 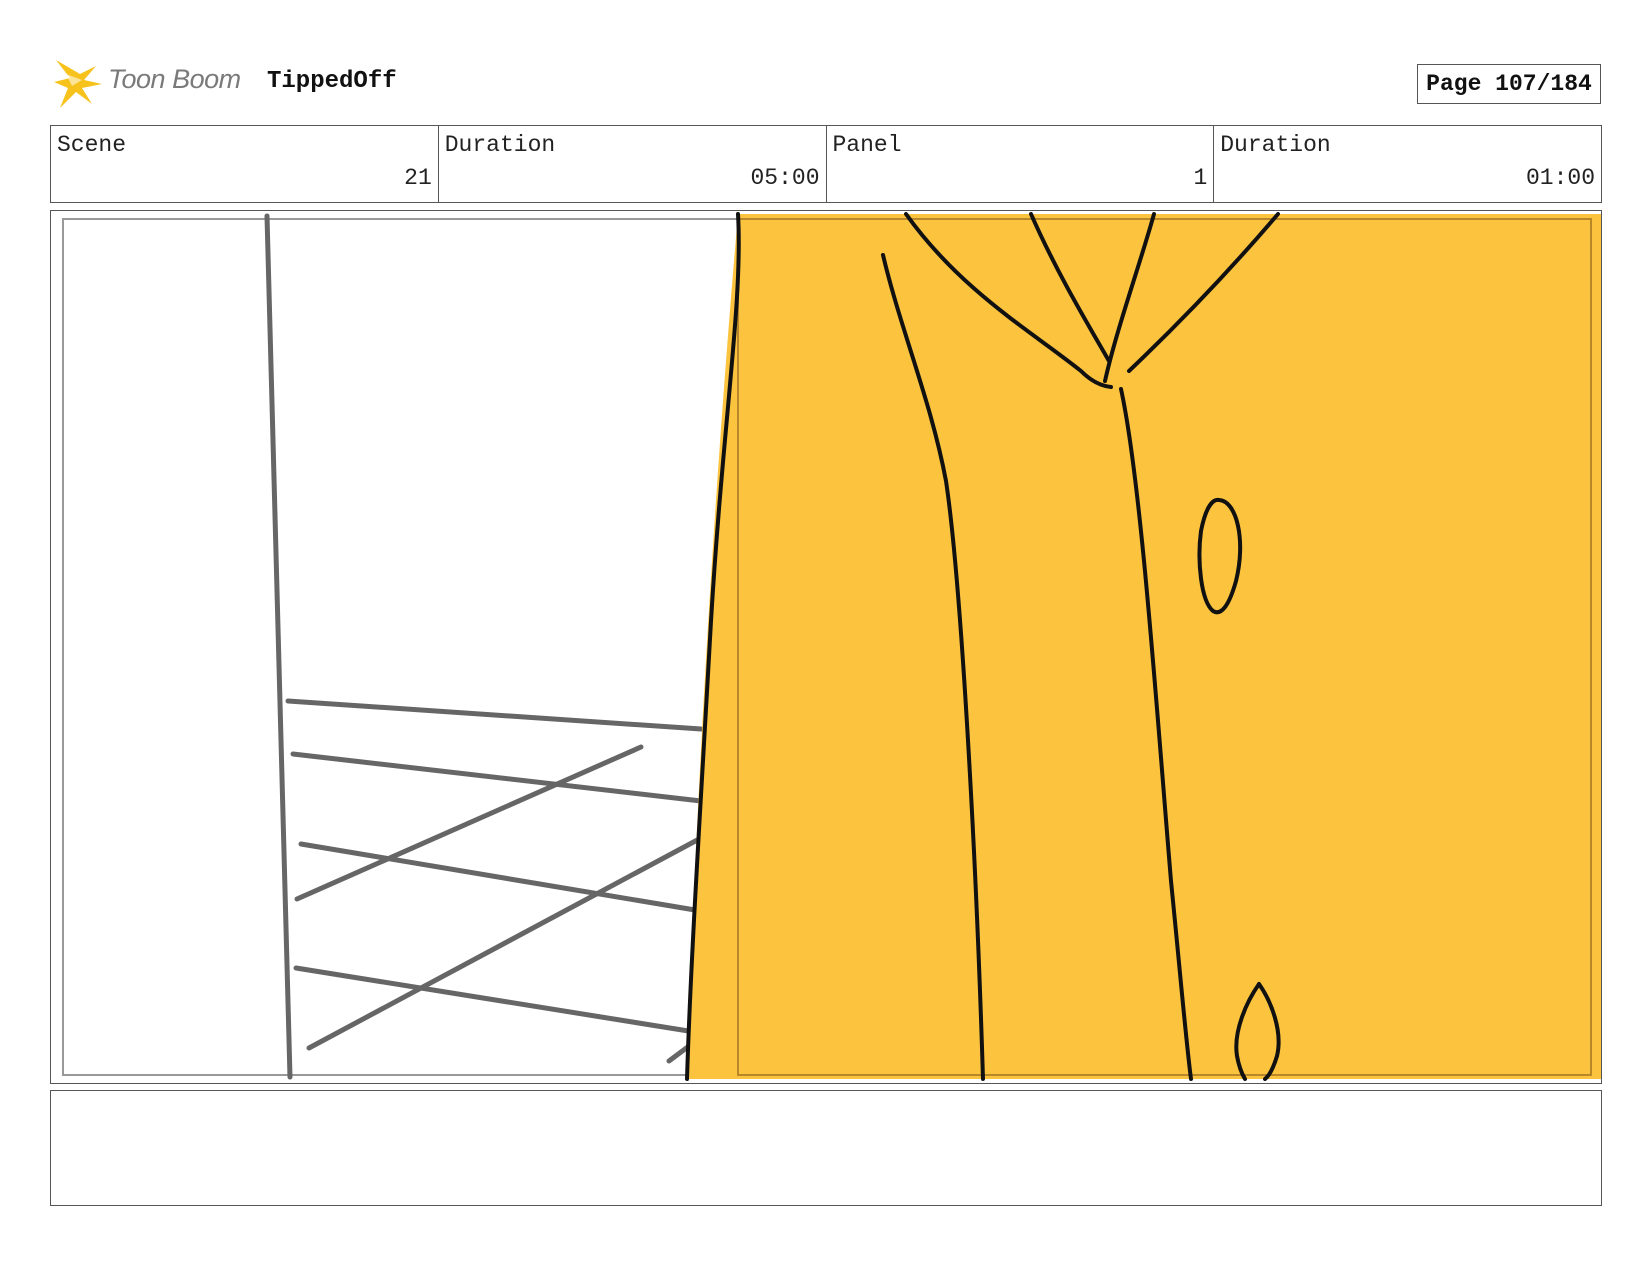 I want to click on panel-duration-value: 01:00, so click(x=1560, y=178).